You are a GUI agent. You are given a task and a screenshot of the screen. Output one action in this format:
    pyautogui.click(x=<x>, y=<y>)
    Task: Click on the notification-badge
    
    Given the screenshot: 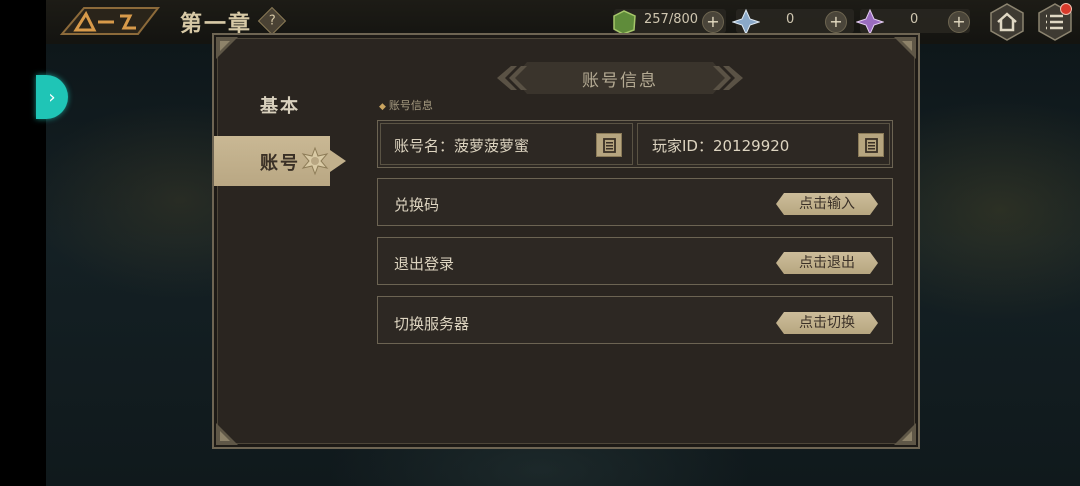 What is the action you would take?
    pyautogui.click(x=1066, y=9)
    